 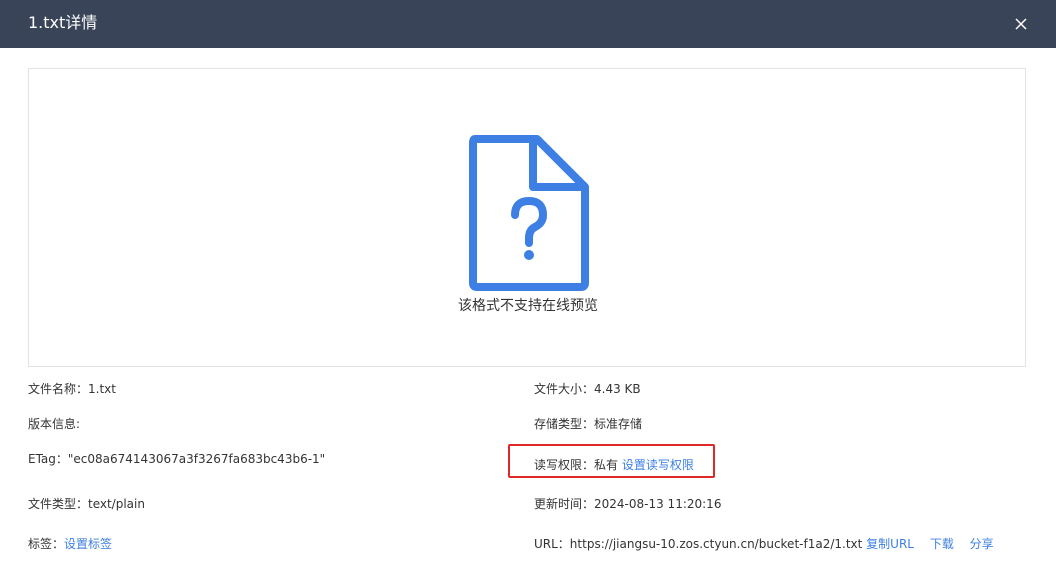 What do you see at coordinates (982, 544) in the screenshot?
I see `share-link: 分享` at bounding box center [982, 544].